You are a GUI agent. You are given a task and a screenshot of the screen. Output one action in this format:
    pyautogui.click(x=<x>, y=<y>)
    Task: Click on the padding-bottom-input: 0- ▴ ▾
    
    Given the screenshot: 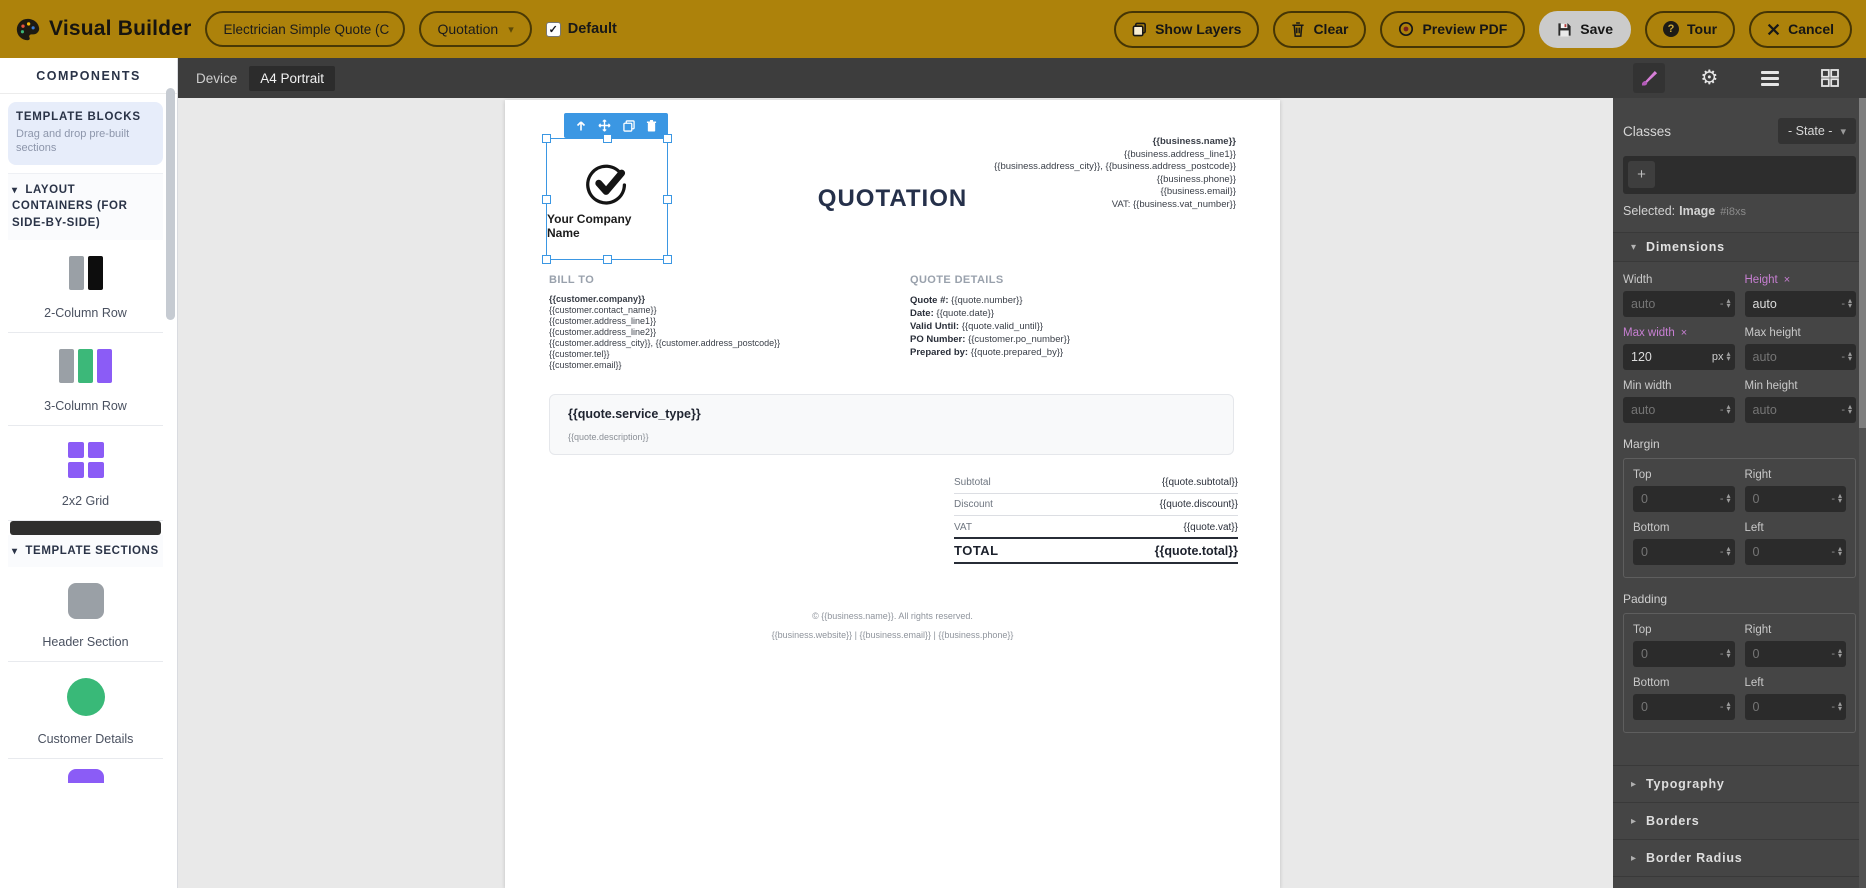 What is the action you would take?
    pyautogui.click(x=1684, y=707)
    